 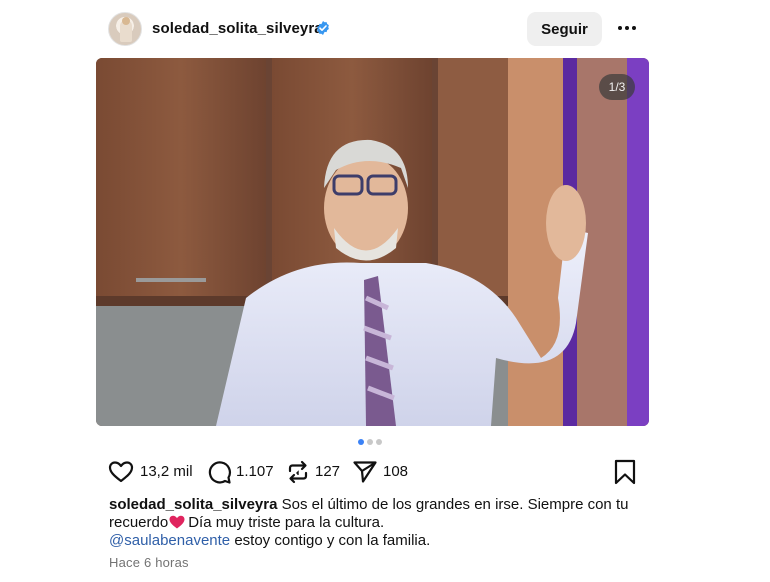 I want to click on caption-mention: @saulabenavente, so click(x=169, y=540).